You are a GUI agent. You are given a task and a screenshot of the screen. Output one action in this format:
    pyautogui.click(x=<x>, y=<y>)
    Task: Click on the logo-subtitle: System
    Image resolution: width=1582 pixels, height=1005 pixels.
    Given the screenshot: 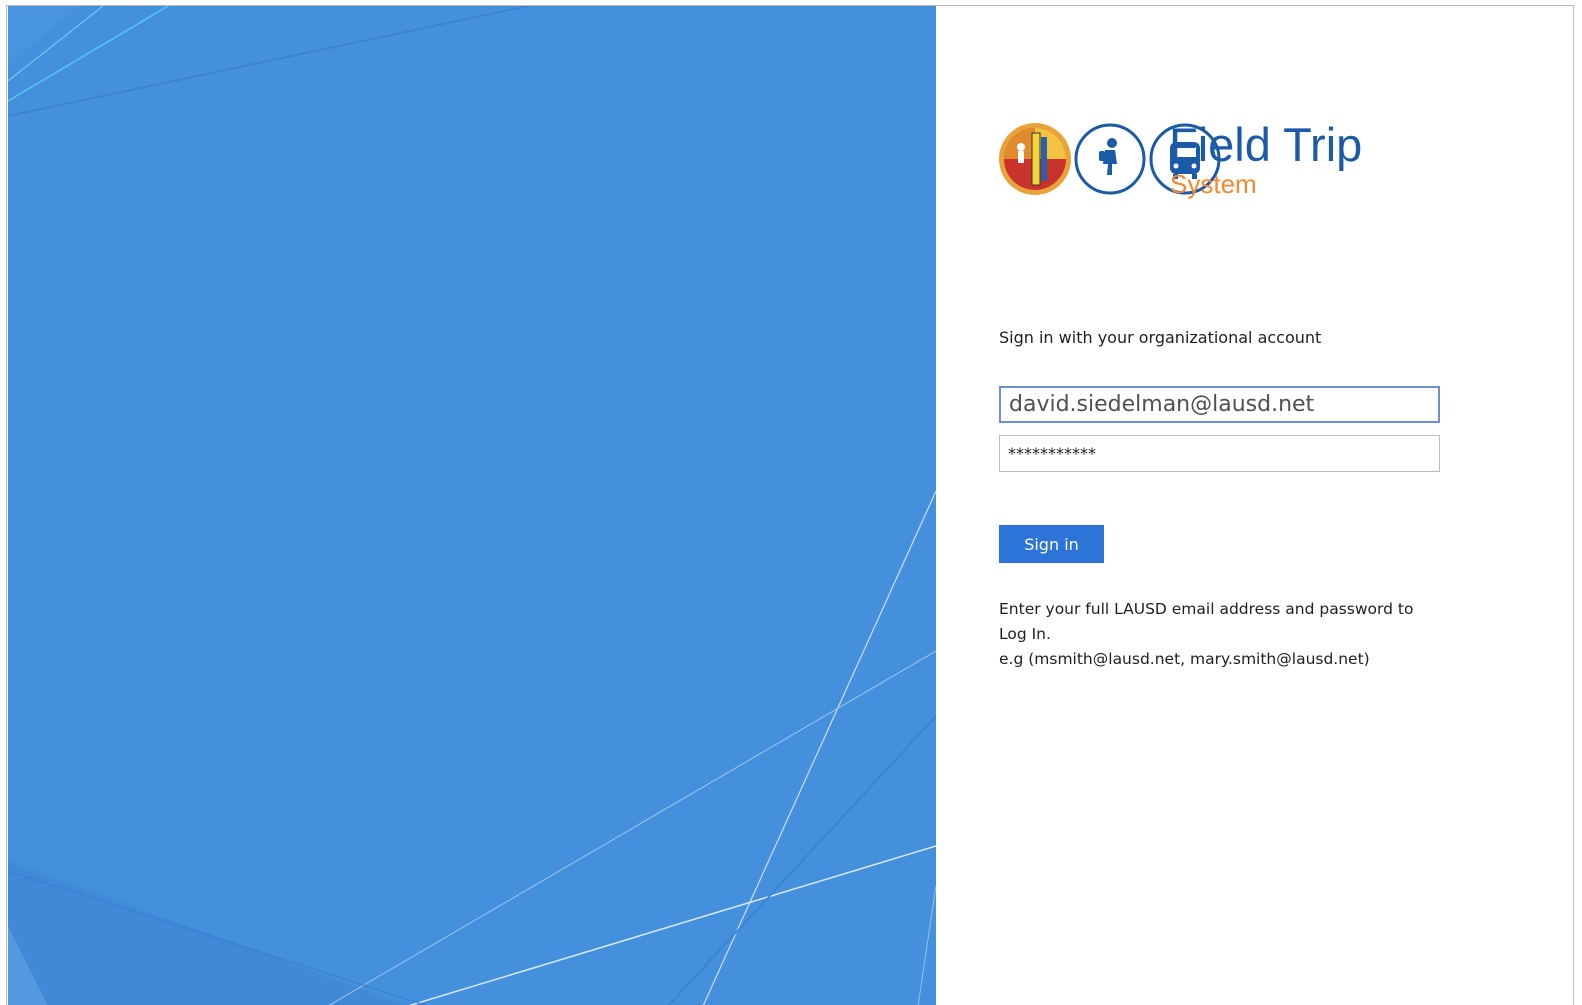 What is the action you would take?
    pyautogui.click(x=1213, y=184)
    